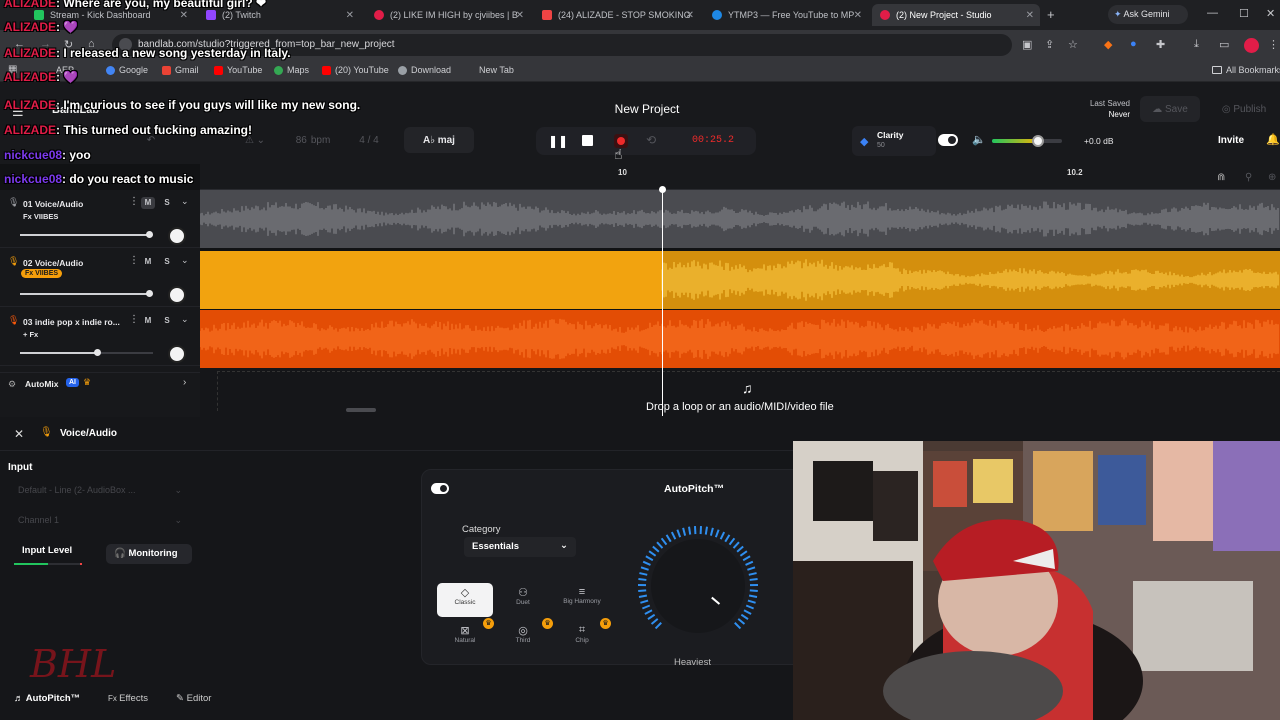  I want to click on download-icon: ⤓, so click(1196, 44).